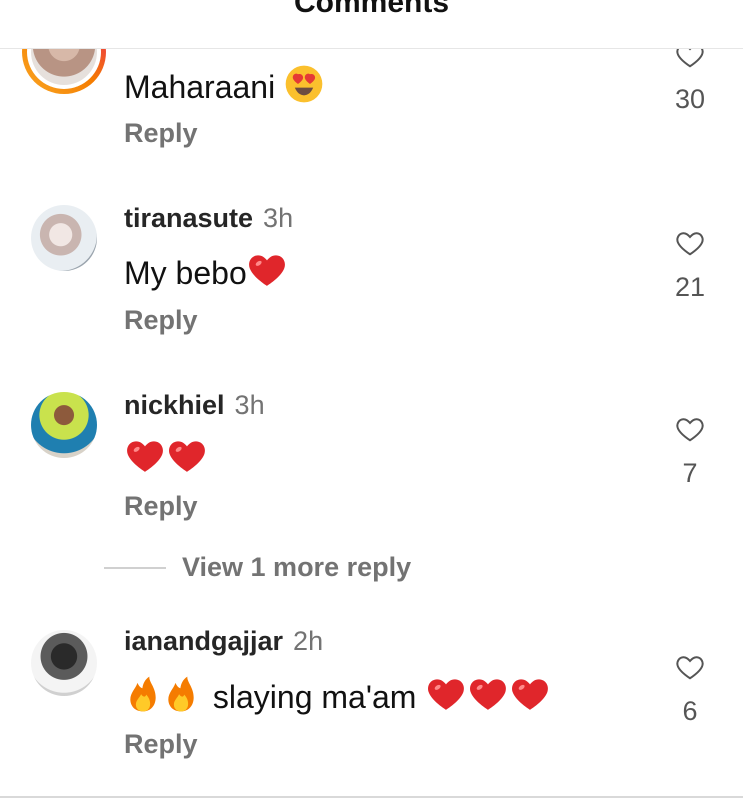 This screenshot has width=743, height=800. What do you see at coordinates (690, 77) in the screenshot?
I see `like-control: 30` at bounding box center [690, 77].